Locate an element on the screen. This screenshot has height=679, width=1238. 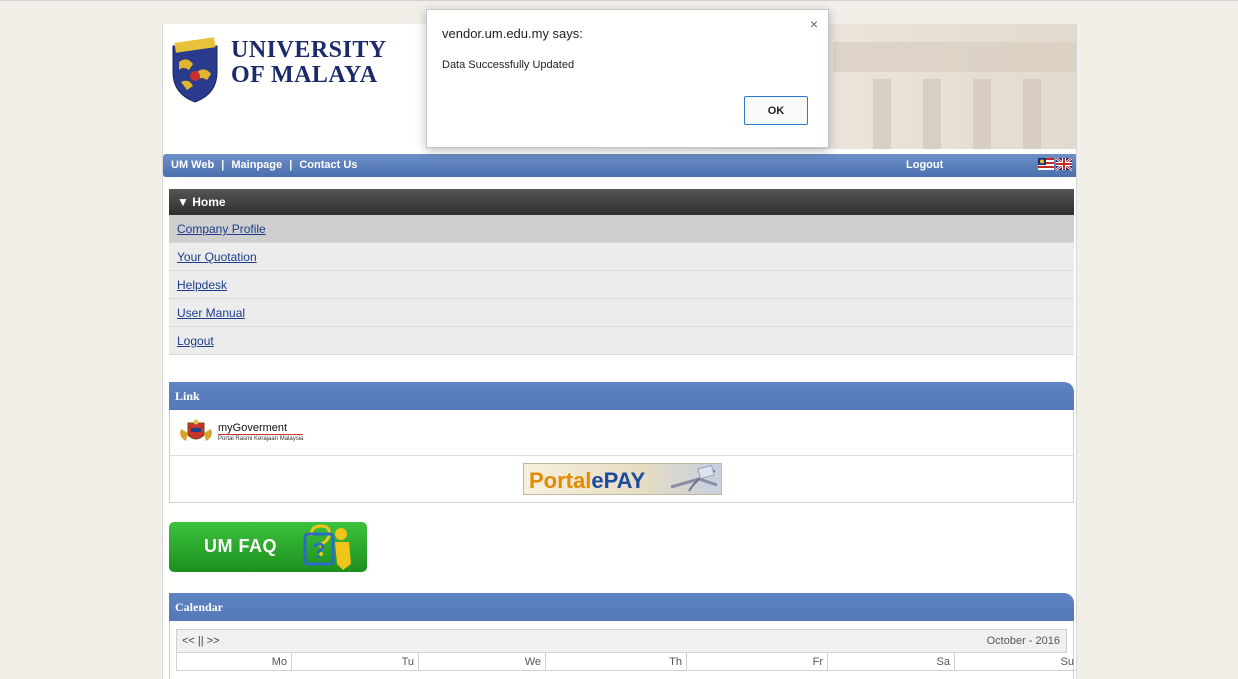
um-logo: UNIVERSITY OF MALAYA is located at coordinates (291, 72).